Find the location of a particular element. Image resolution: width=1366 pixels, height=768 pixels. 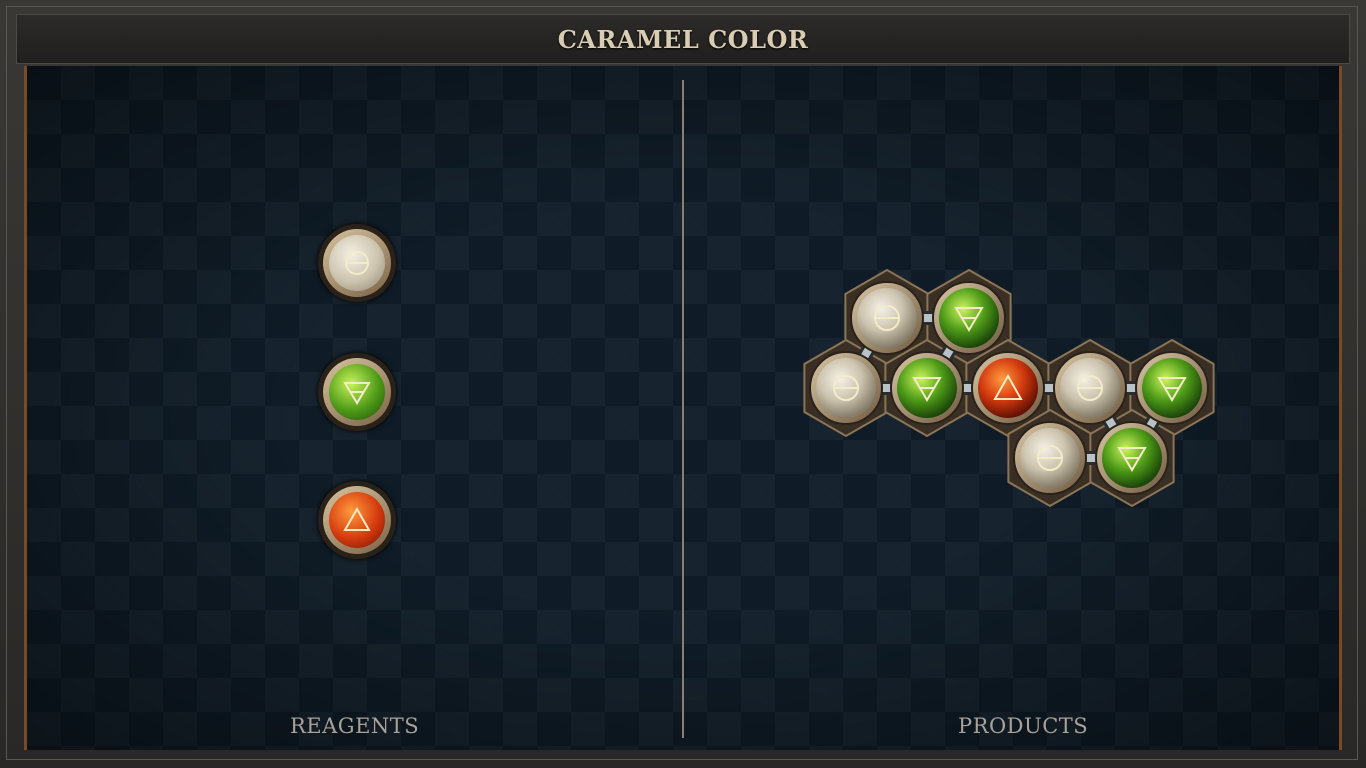

panel-divider is located at coordinates (683, 409).